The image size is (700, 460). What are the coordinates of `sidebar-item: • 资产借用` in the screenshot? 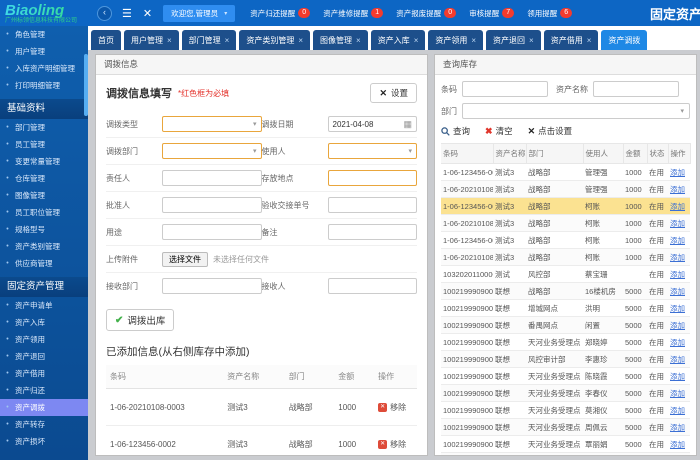 It's located at (44, 373).